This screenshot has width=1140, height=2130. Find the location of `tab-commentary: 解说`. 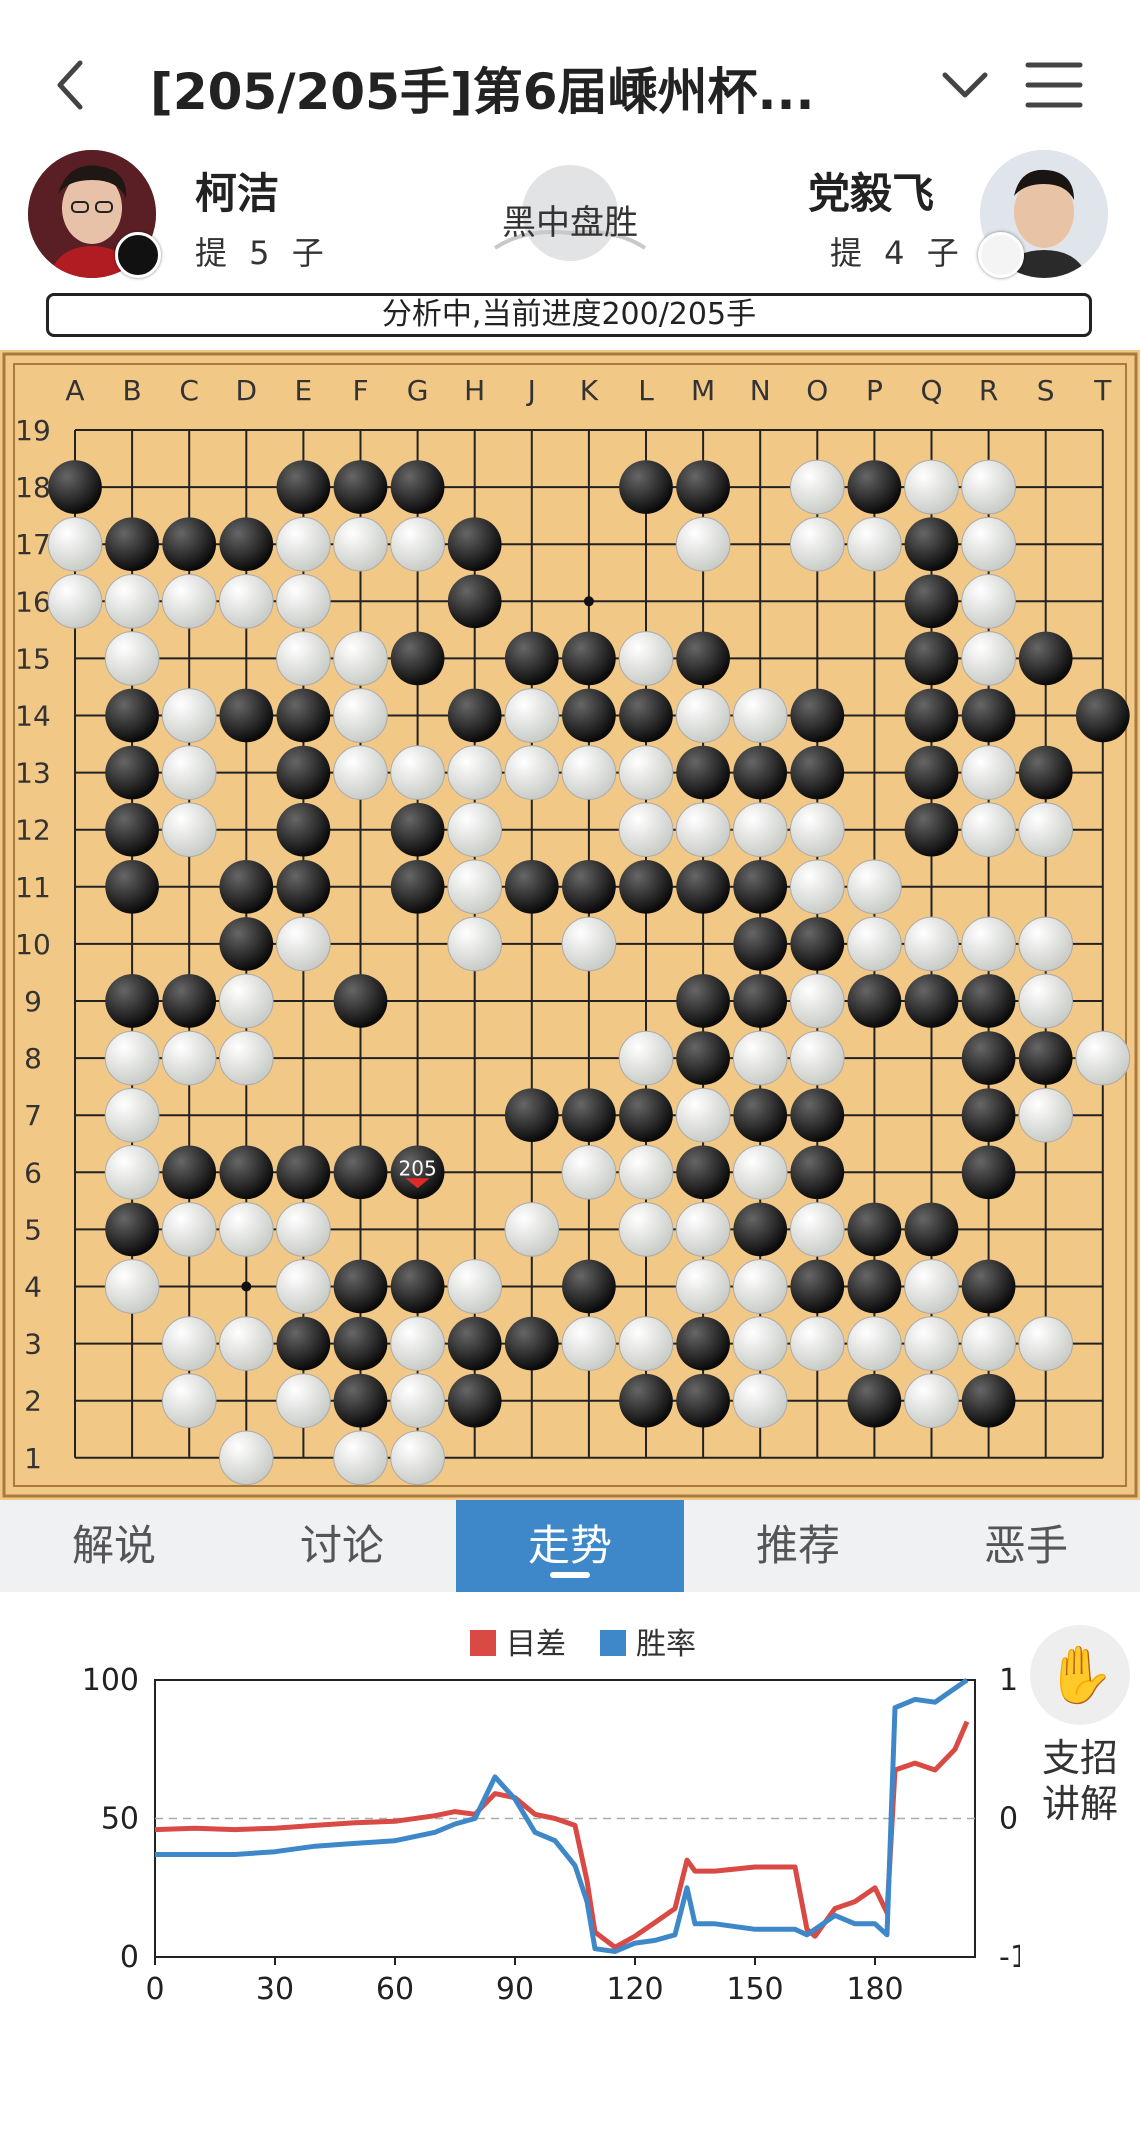

tab-commentary: 解说 is located at coordinates (114, 1546).